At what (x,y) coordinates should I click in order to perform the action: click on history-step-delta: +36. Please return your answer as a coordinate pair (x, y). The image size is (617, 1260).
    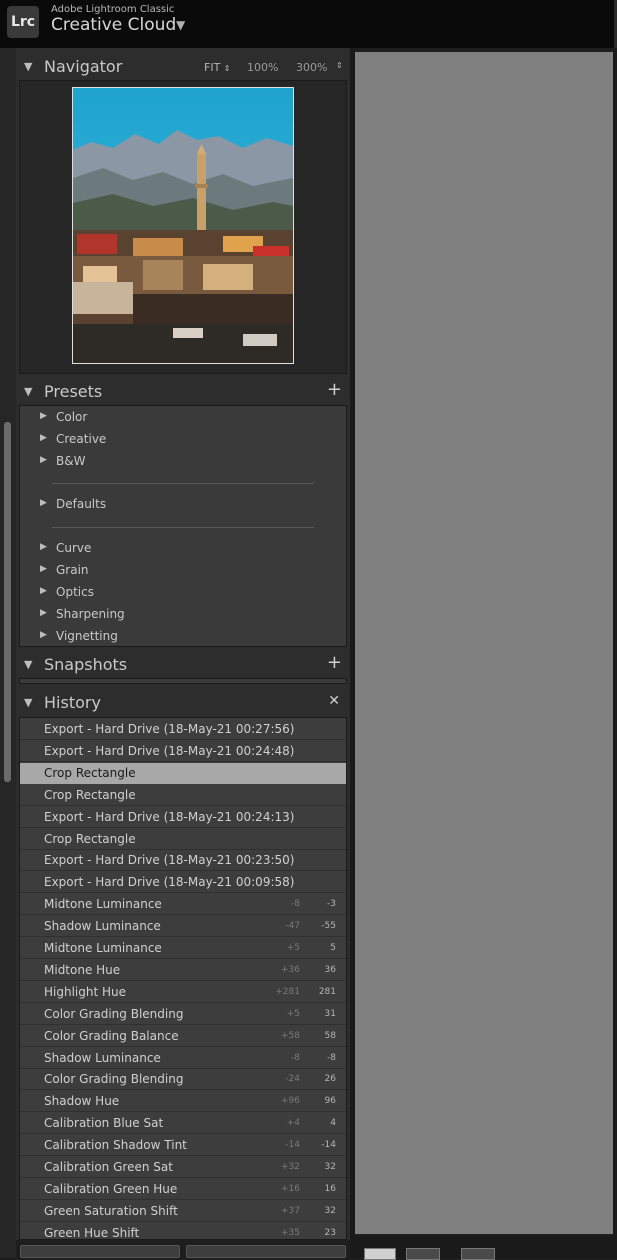
    Looking at the image, I should click on (290, 969).